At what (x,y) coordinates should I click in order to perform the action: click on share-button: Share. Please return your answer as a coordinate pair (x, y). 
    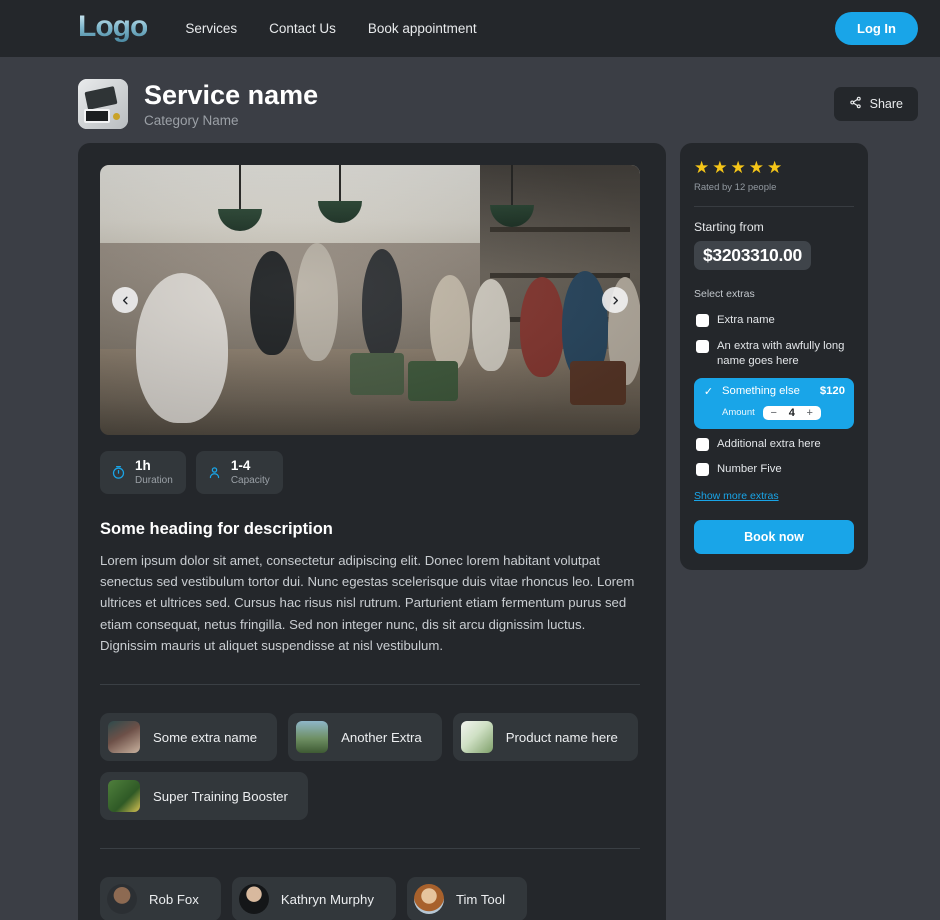
    Looking at the image, I should click on (875, 104).